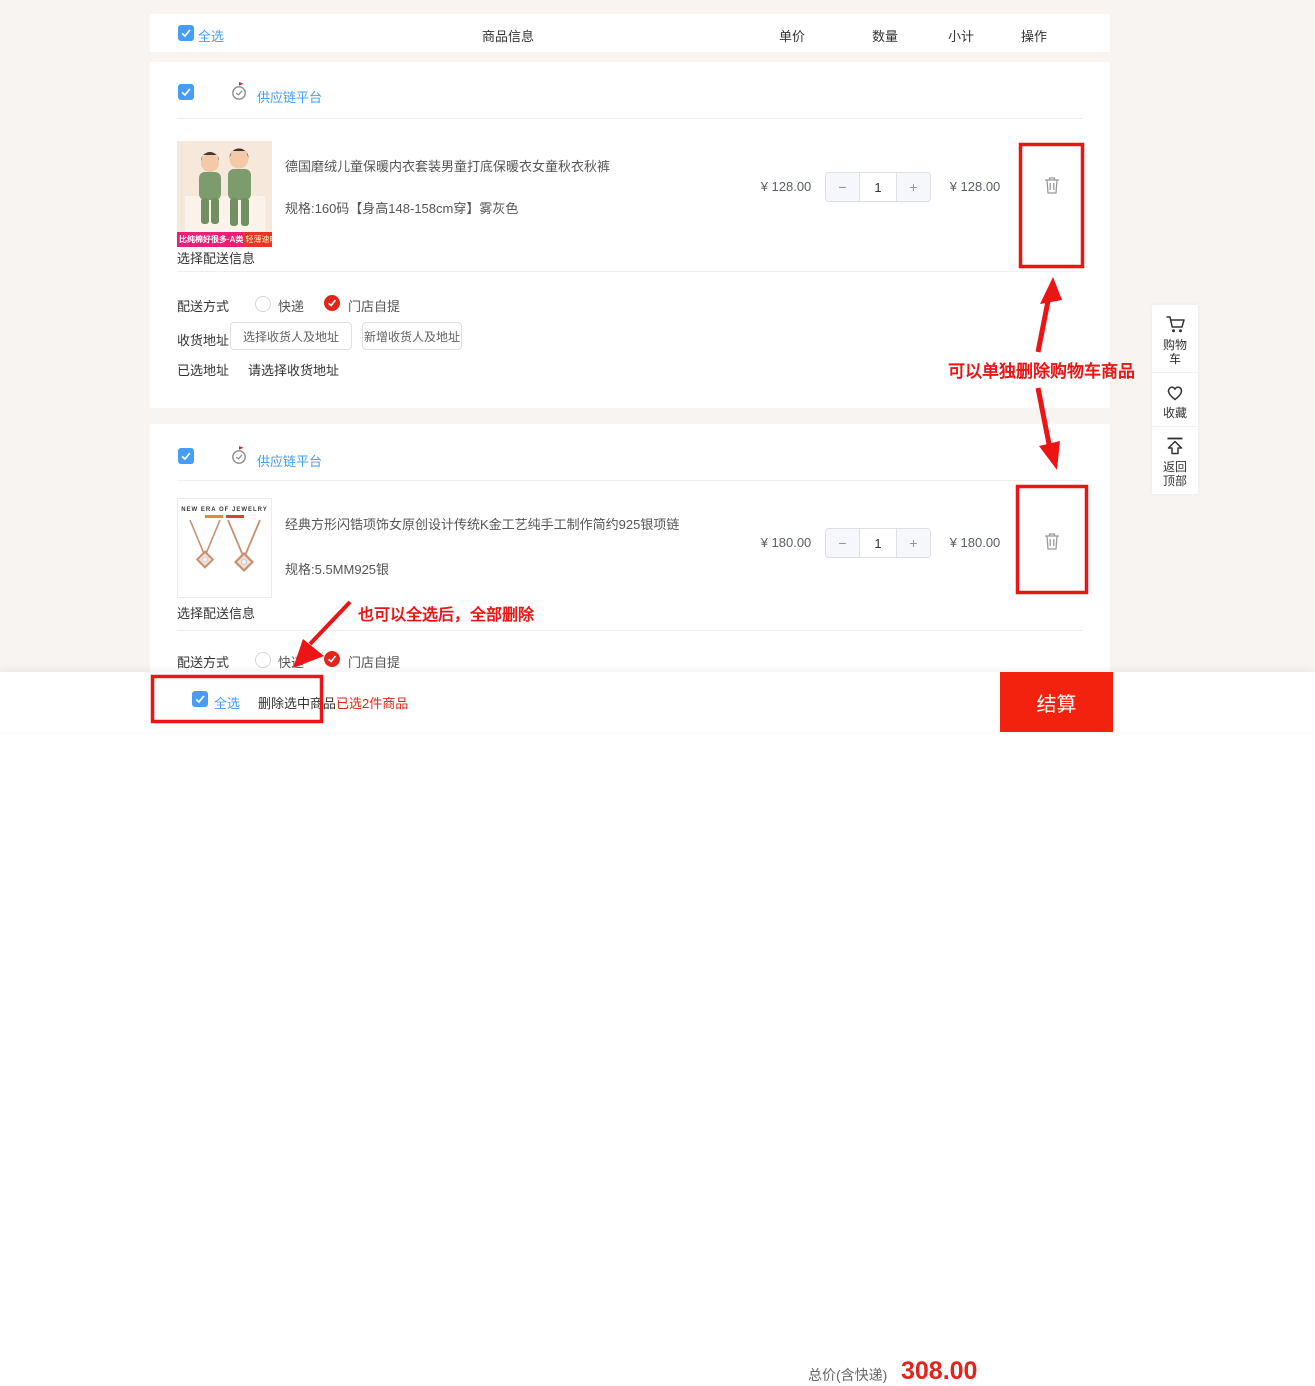 Image resolution: width=1315 pixels, height=1386 pixels. What do you see at coordinates (507, 36) in the screenshot?
I see `column-product-info: 商品信息` at bounding box center [507, 36].